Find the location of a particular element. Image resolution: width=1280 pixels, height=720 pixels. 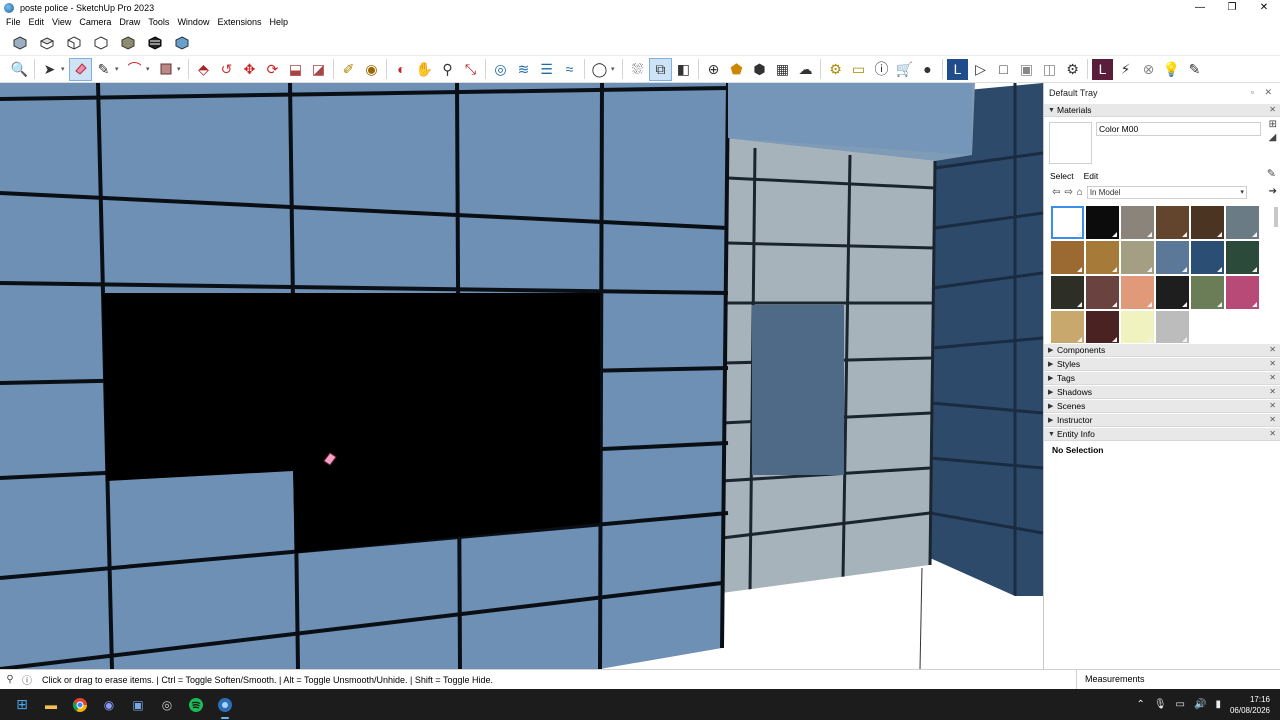

push-pull-icon: ⬘ is located at coordinates (203, 69).